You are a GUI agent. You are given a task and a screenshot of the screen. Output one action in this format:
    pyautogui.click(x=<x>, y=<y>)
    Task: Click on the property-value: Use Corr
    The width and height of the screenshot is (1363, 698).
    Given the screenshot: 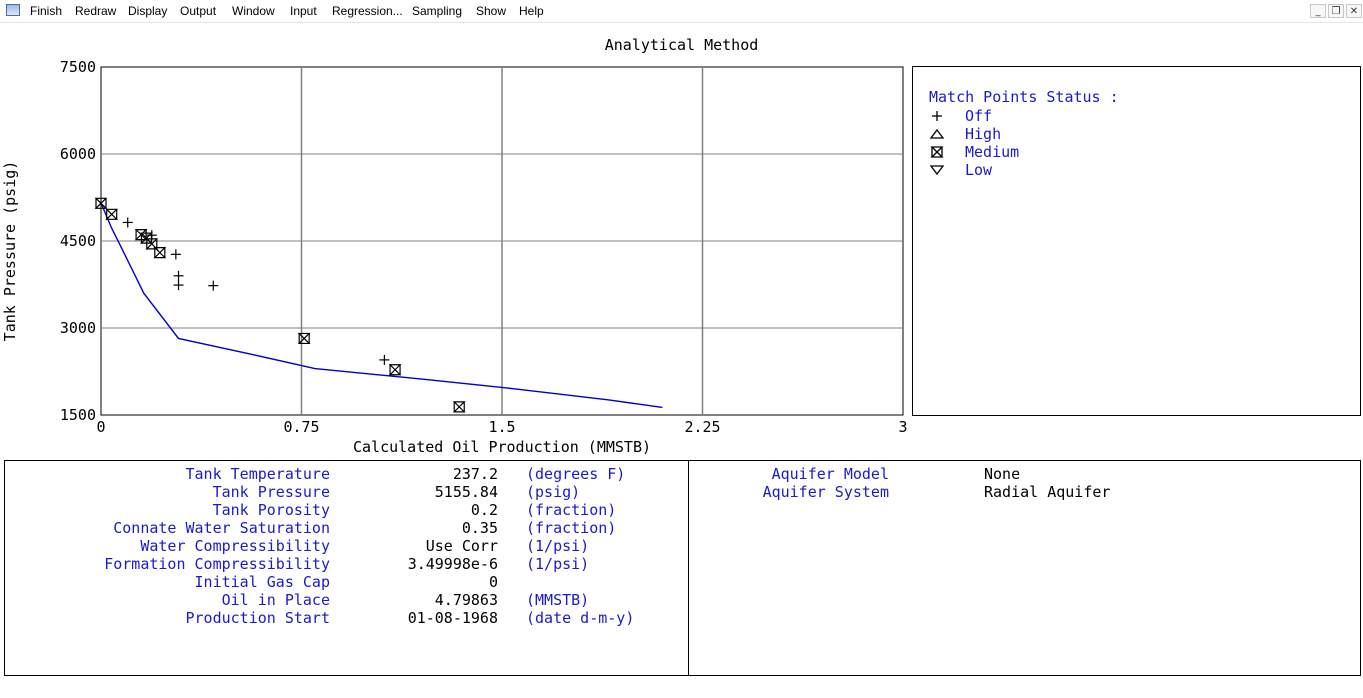 What is the action you would take?
    pyautogui.click(x=462, y=546)
    